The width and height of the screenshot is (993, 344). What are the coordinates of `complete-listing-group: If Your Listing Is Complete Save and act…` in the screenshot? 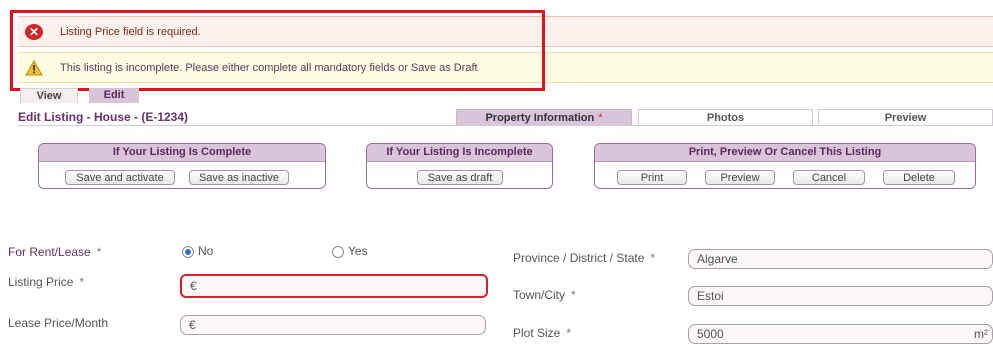 It's located at (182, 166).